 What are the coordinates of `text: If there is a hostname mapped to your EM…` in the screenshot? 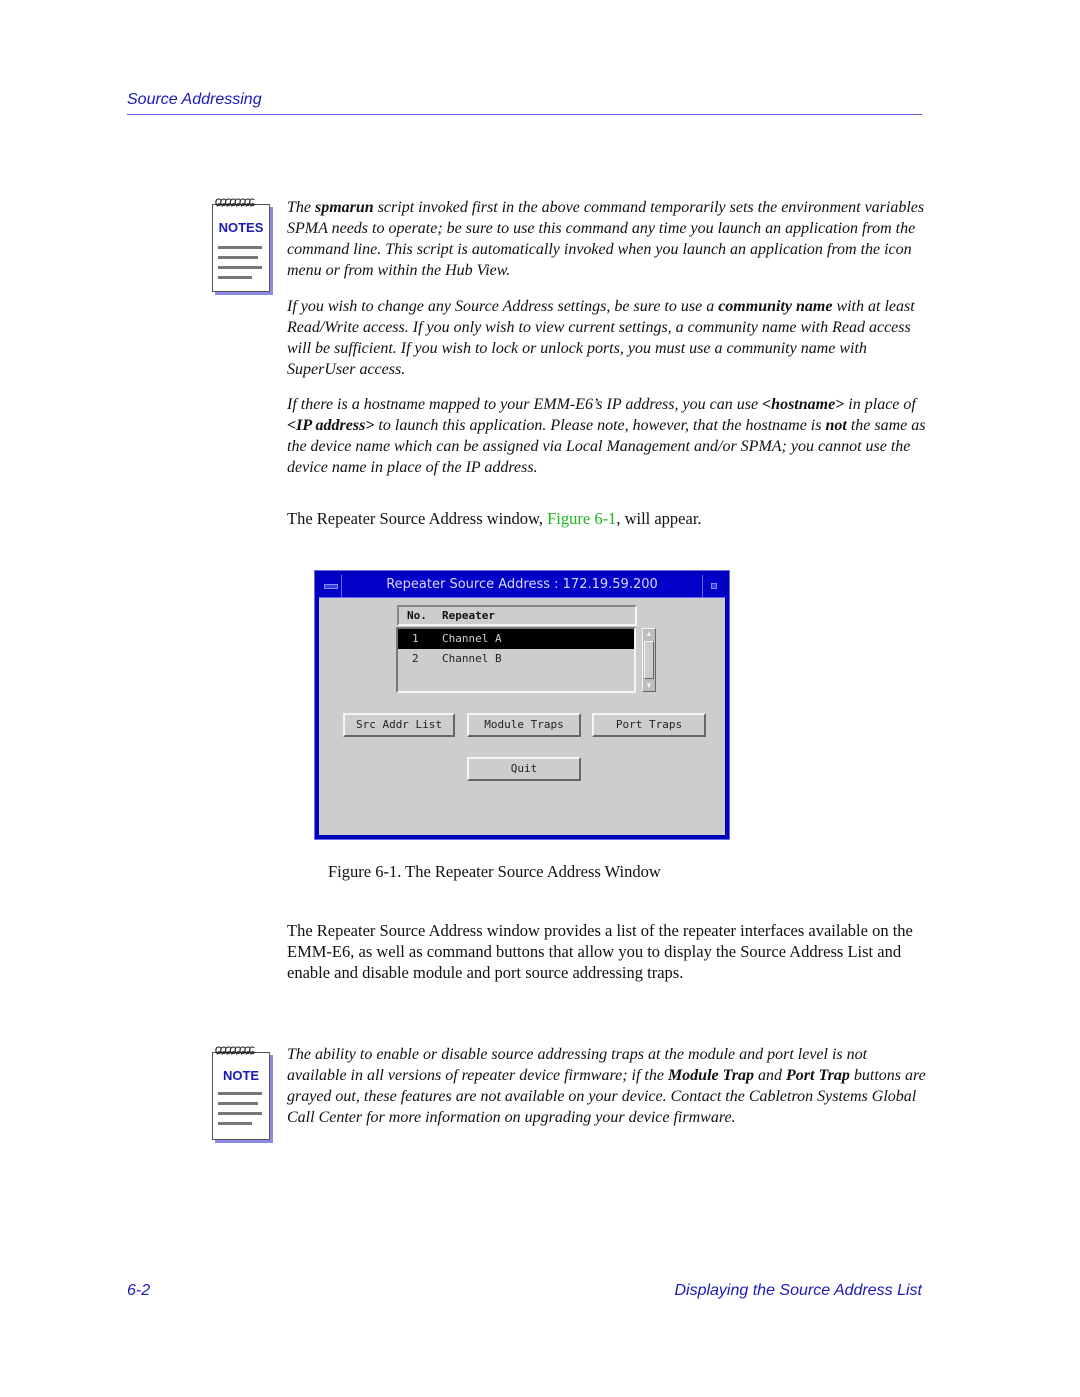 It's located at (525, 404).